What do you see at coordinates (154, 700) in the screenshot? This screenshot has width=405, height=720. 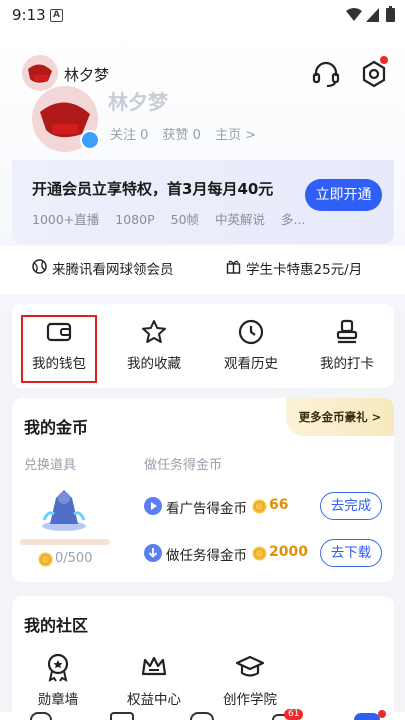 I see `community-item-label: 权益中心` at bounding box center [154, 700].